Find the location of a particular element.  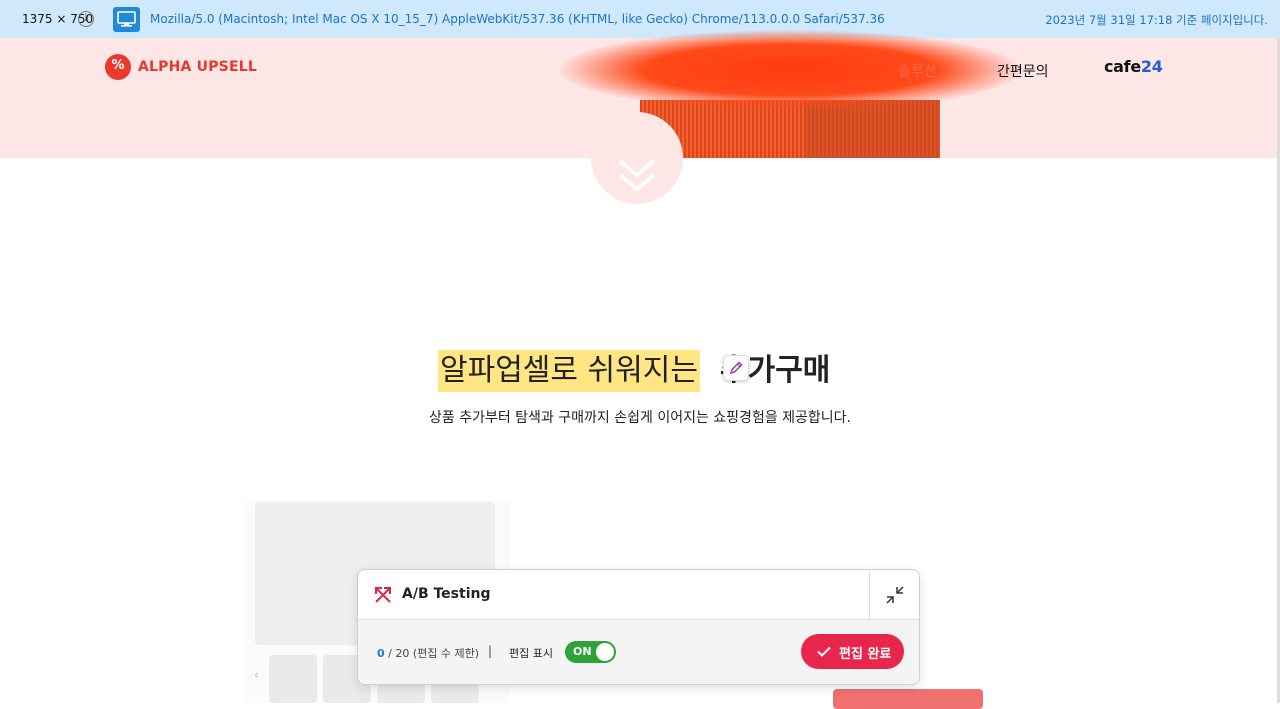

hero-blur-glow is located at coordinates (790, 70).